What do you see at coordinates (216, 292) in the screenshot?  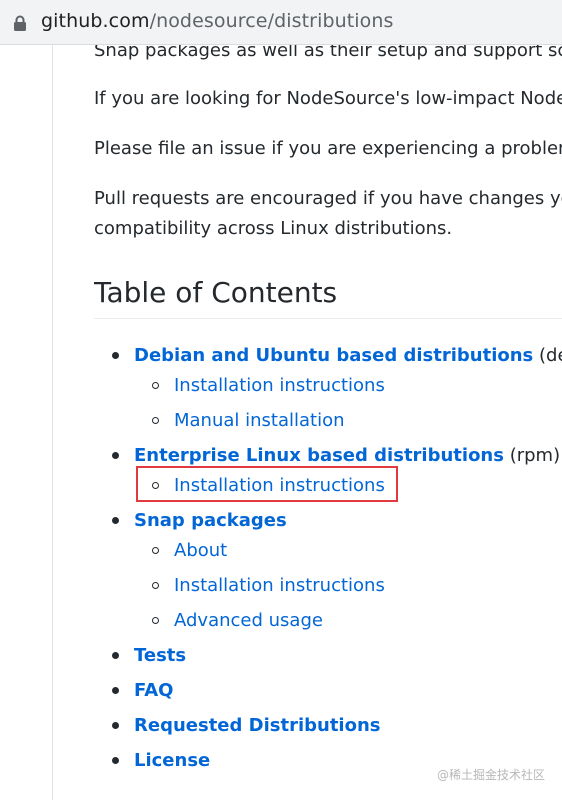 I see `toc-heading: Table of Contents` at bounding box center [216, 292].